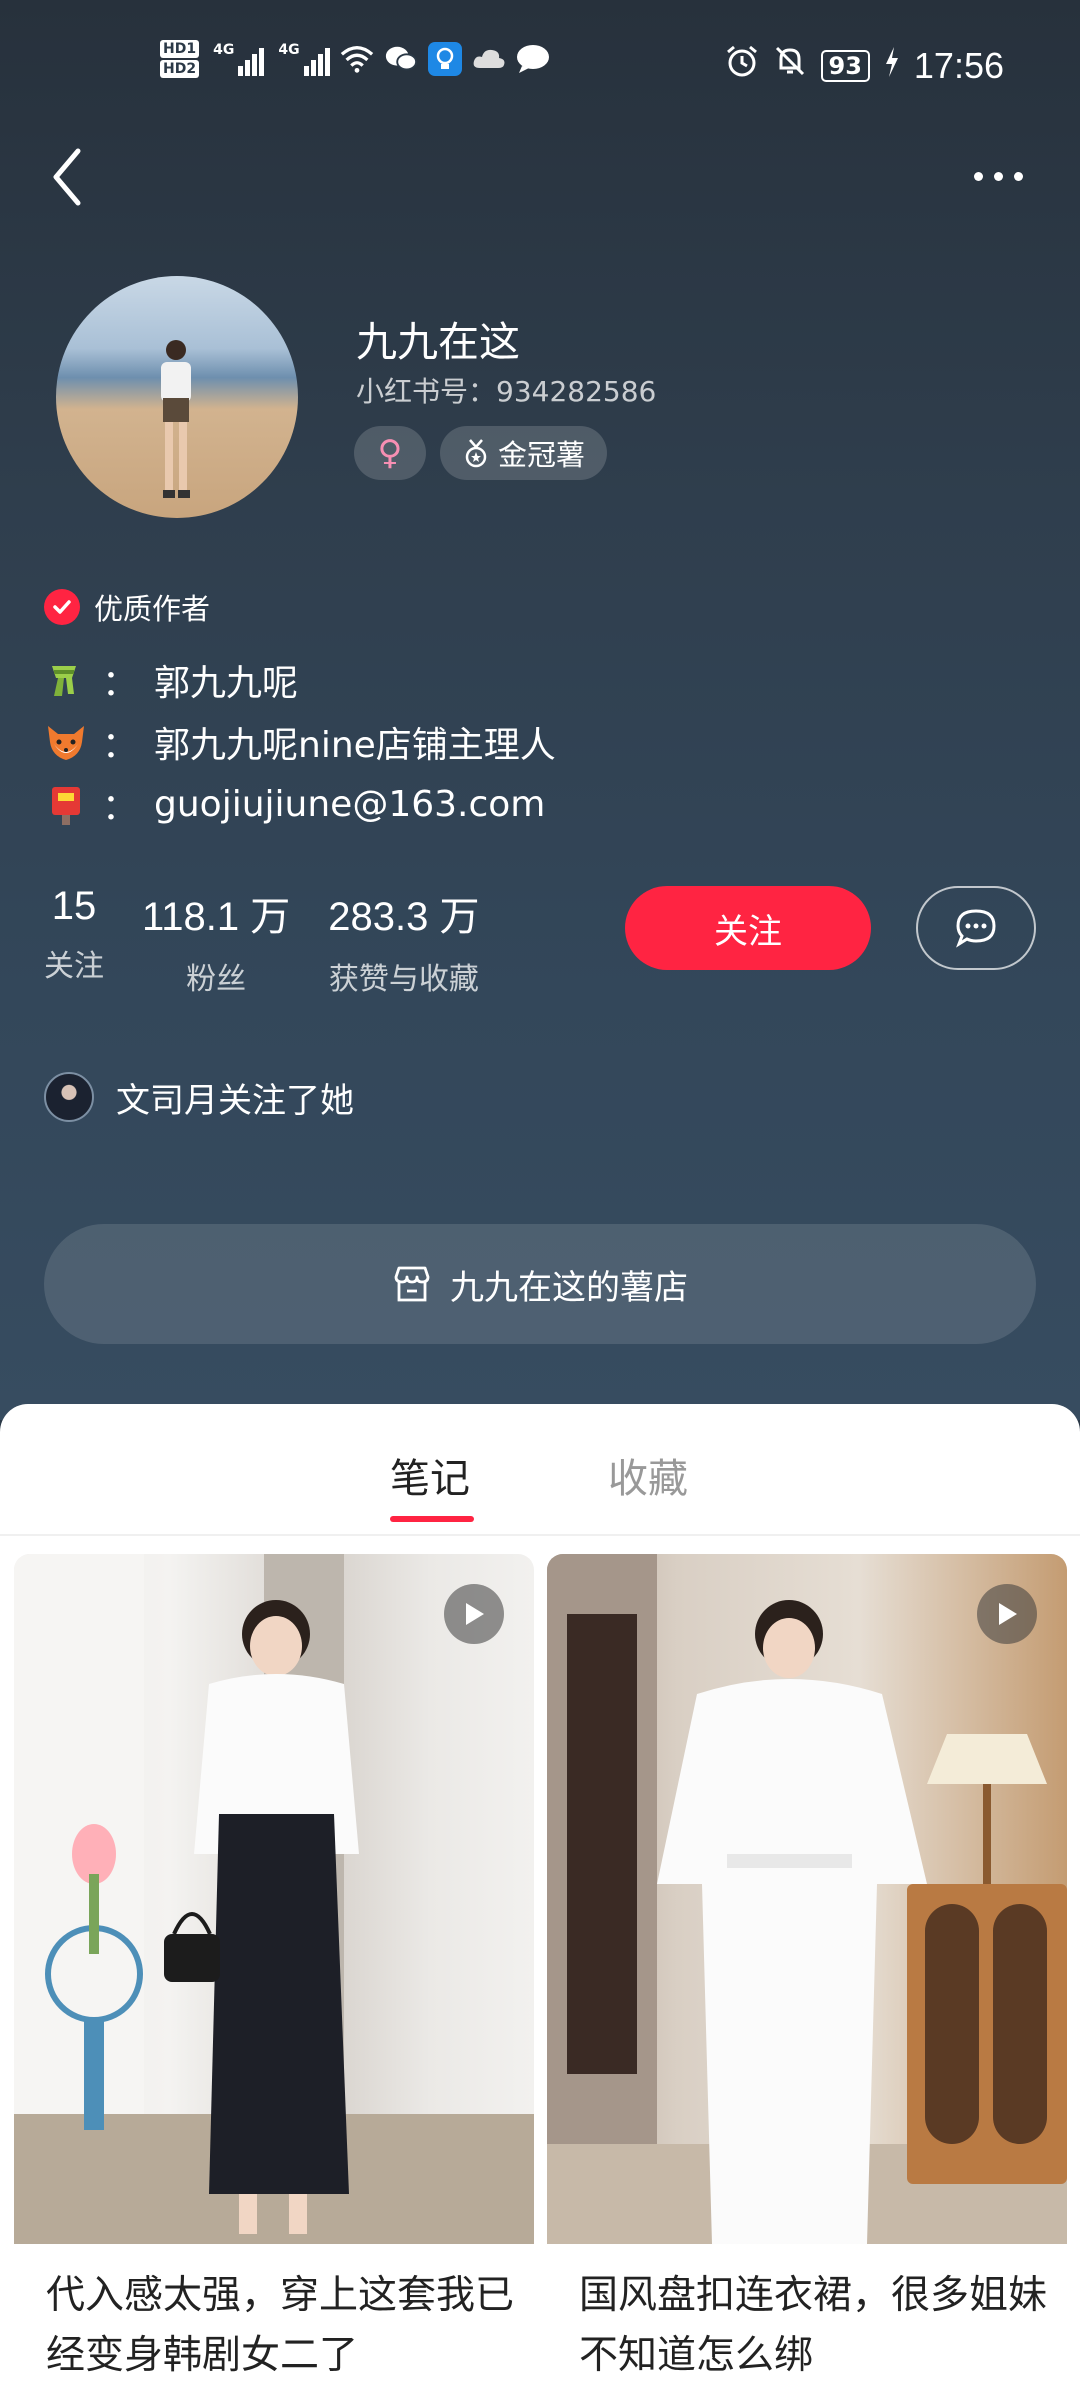  I want to click on wifi-icon, so click(357, 59).